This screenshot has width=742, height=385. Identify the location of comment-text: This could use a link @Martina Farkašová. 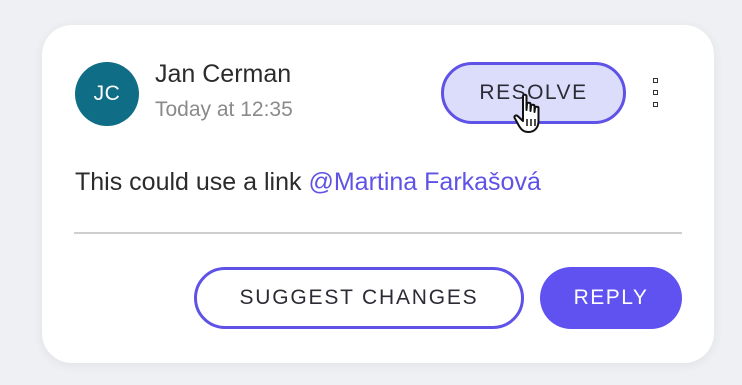
(308, 182).